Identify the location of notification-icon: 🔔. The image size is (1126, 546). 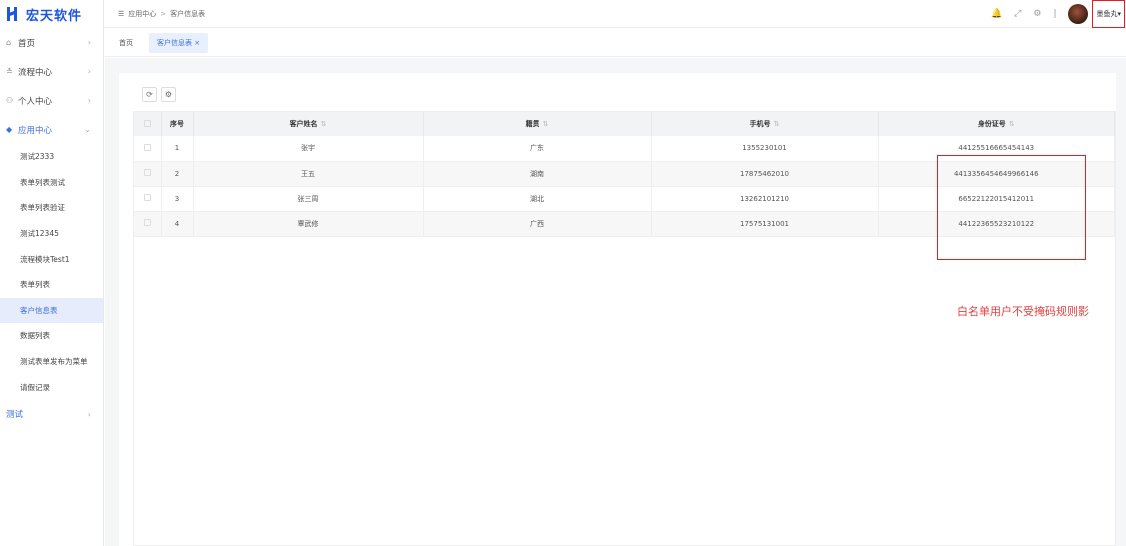
(996, 14).